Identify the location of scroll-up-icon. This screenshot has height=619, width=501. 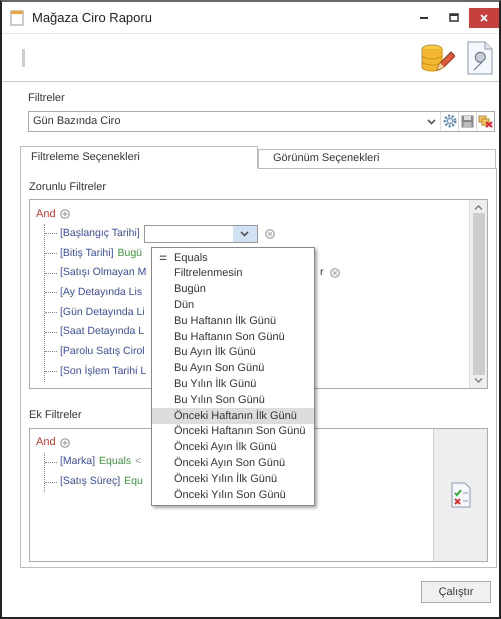
(478, 207).